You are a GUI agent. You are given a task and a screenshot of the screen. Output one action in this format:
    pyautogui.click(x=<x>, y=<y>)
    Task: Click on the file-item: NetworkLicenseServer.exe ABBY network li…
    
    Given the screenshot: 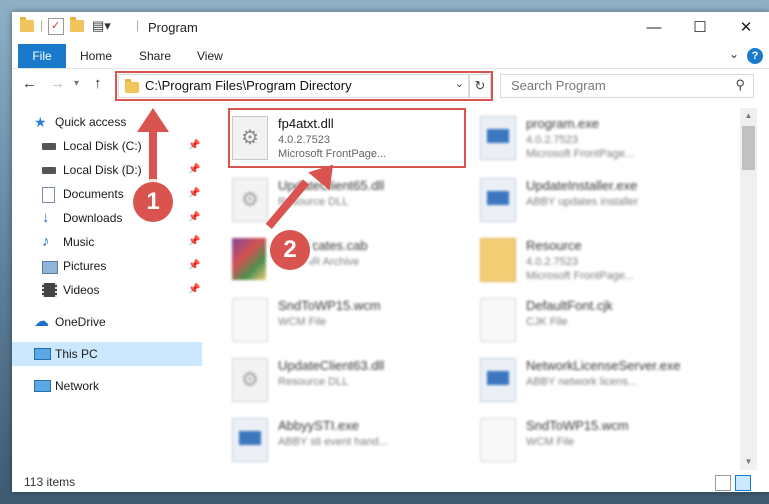 What is the action you would take?
    pyautogui.click(x=570, y=380)
    